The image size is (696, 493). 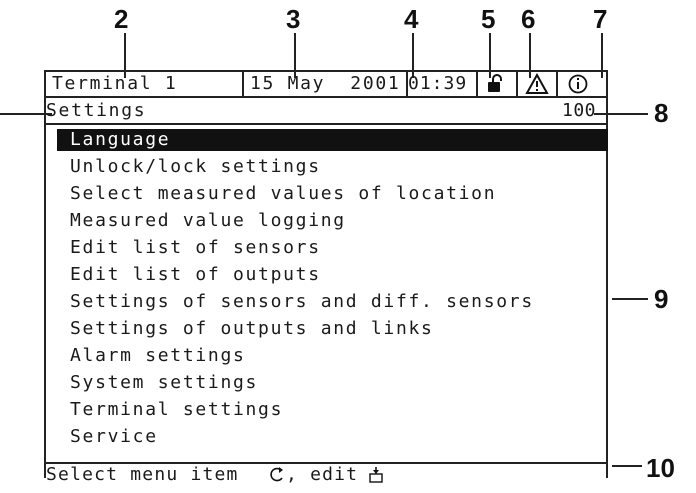 I want to click on info-icon, so click(x=578, y=84).